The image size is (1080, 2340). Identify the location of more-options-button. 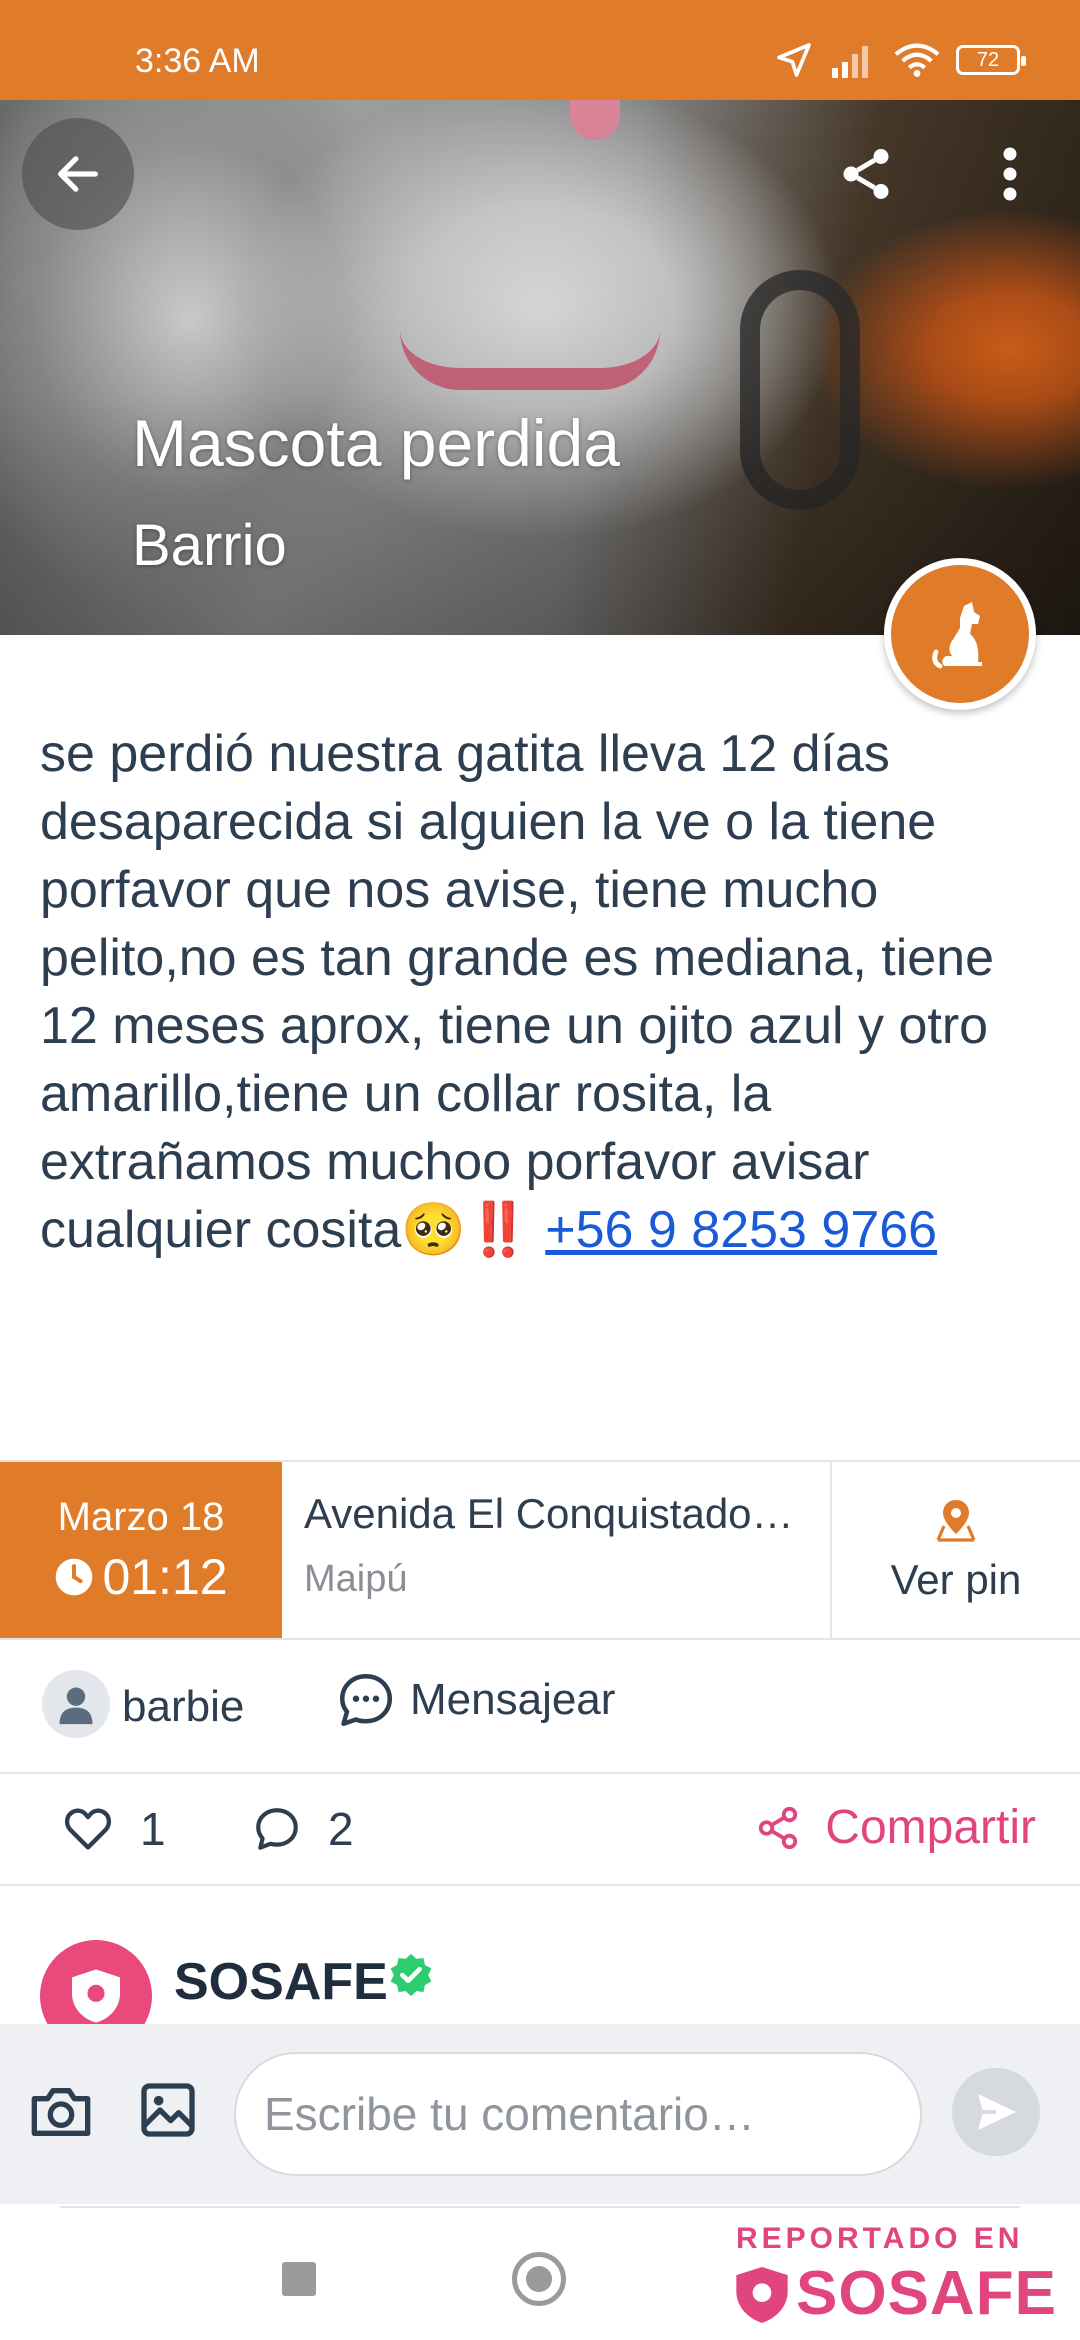
(1010, 174).